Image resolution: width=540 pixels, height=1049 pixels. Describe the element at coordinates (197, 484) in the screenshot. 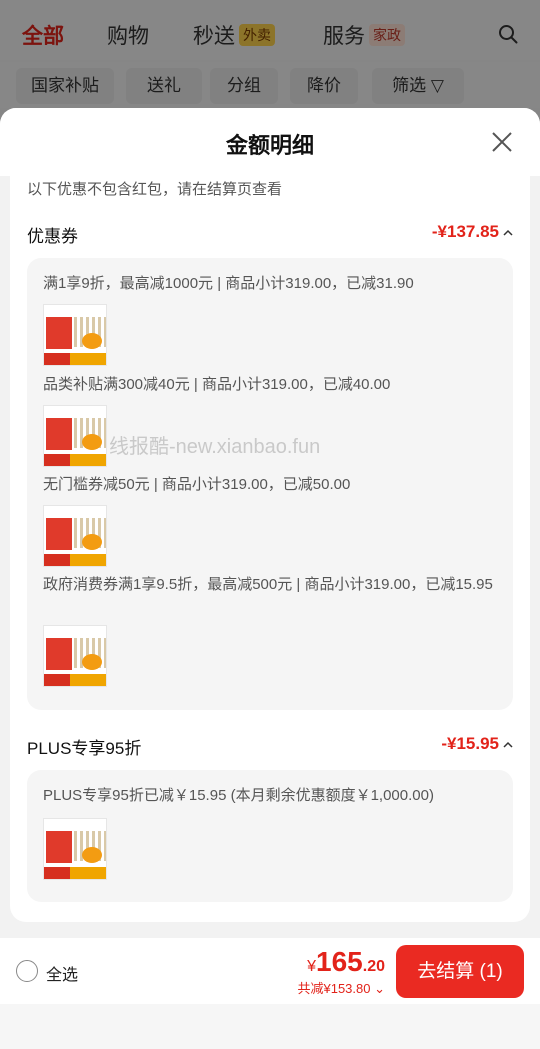

I see `coupon-line: 无门槛券减50元 | 商品小计319.00，已减50.00` at that location.